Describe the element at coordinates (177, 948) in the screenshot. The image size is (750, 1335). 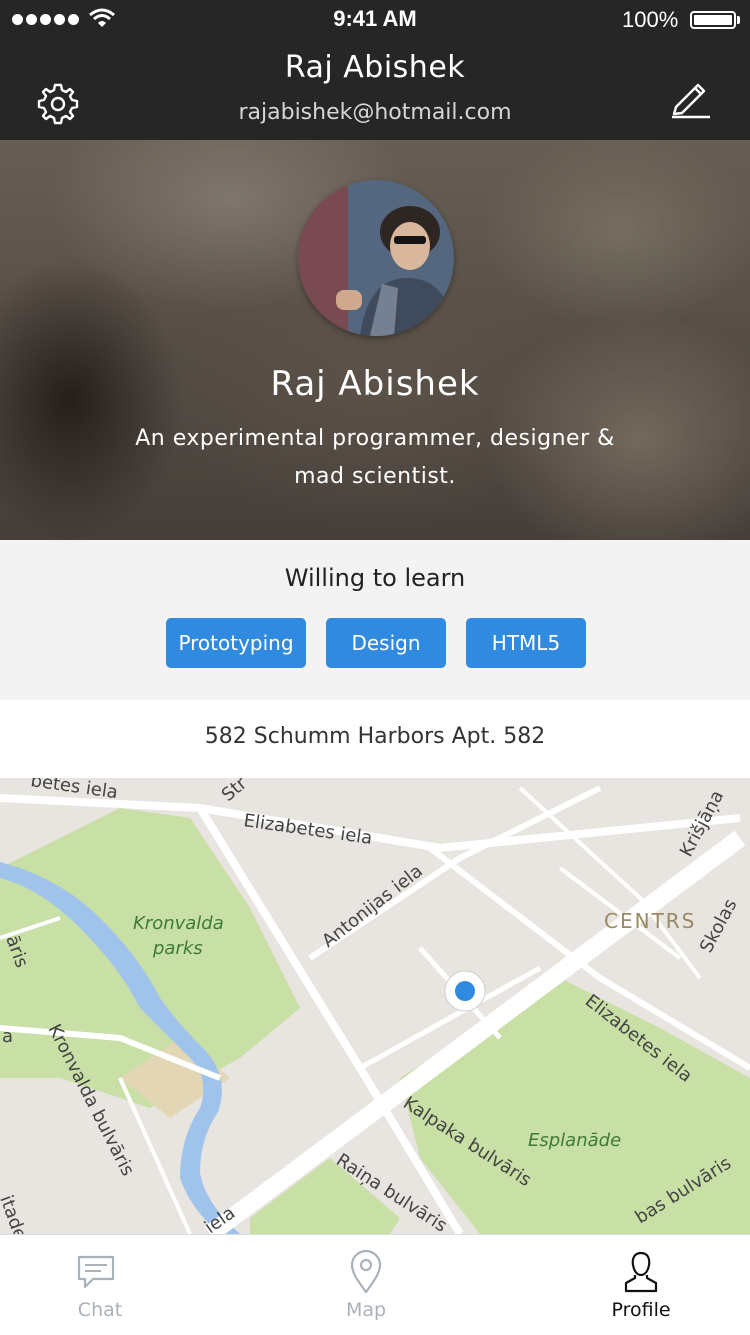
I see `map-label-parks: parks` at that location.